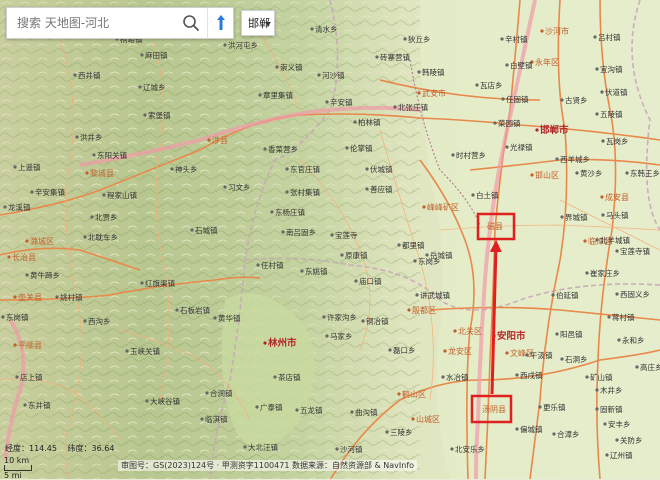 The height and width of the screenshot is (480, 660). What do you see at coordinates (326, 29) in the screenshot?
I see `town-label: 清水乡` at bounding box center [326, 29].